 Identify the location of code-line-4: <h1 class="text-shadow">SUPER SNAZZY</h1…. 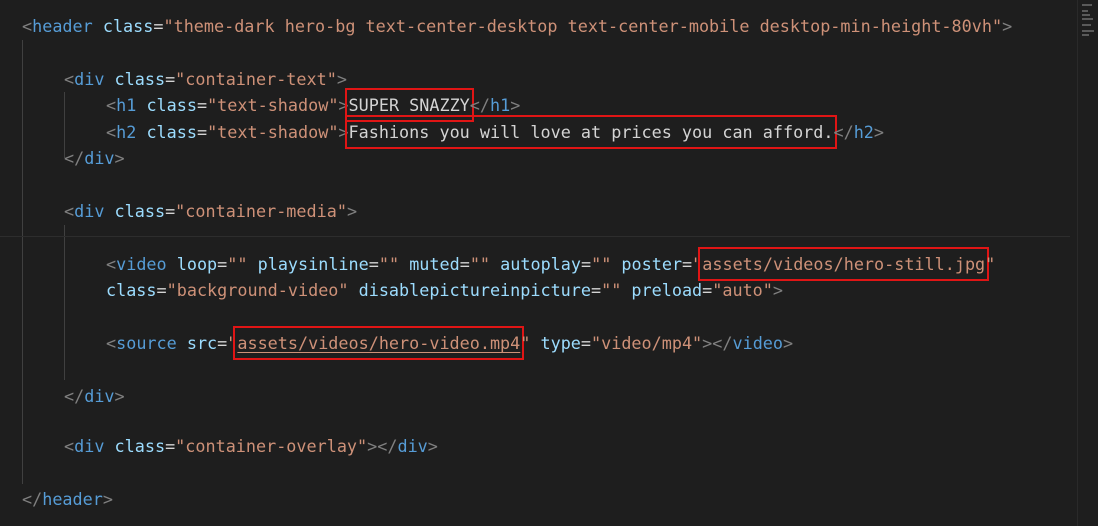
(313, 105).